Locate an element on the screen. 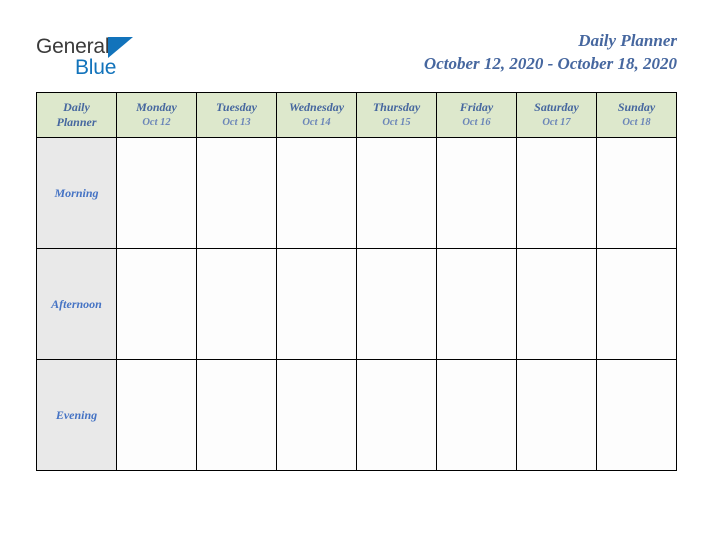  slot-morning-thursday is located at coordinates (396, 193).